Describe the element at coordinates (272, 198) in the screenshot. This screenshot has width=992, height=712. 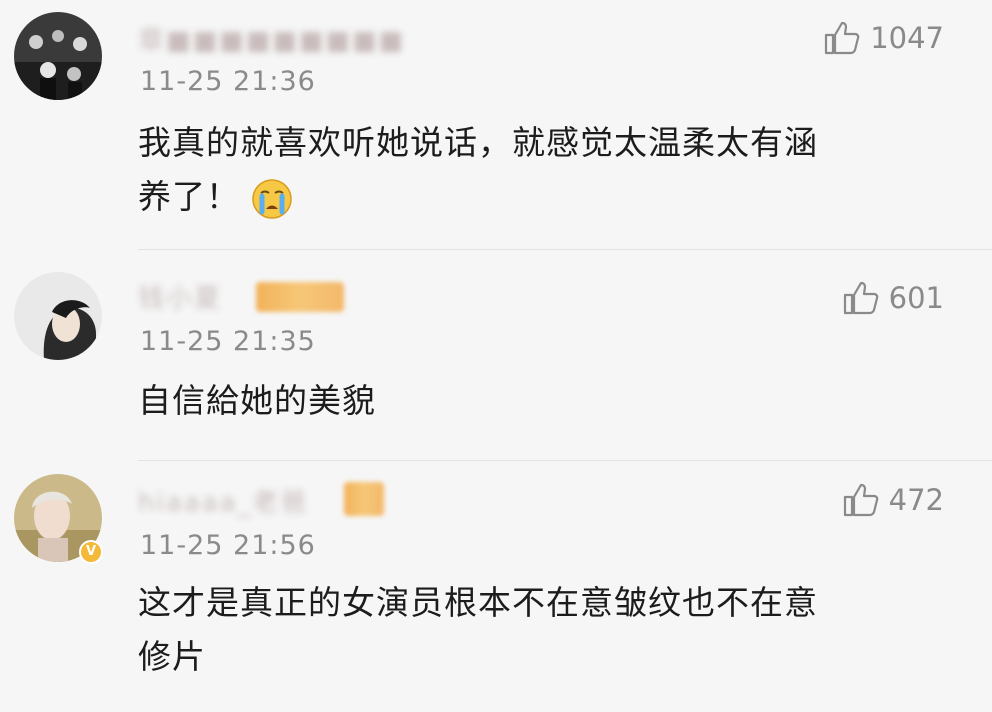
I see `crying-emoji-icon` at that location.